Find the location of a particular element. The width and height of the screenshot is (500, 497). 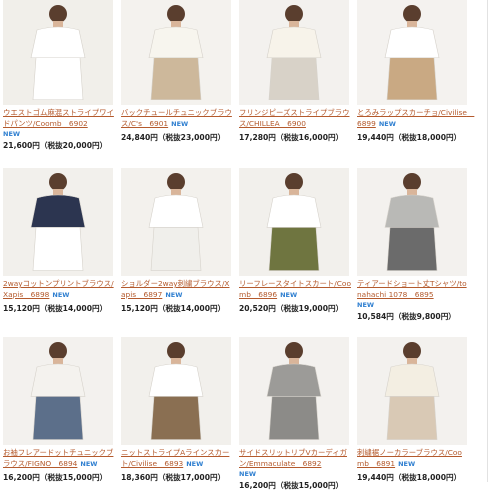

product-title-link: ウエストゴム麻混ストライプワイドパンツ/Coomb 6902 is located at coordinates (59, 118).